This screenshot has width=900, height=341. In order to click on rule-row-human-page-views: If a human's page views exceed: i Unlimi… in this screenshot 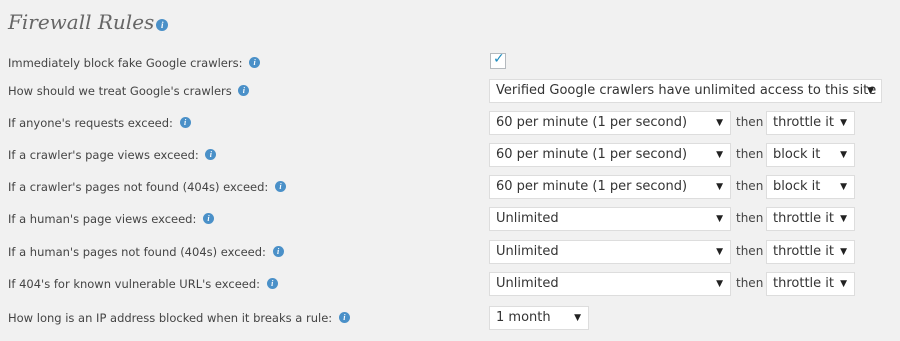, I will do `click(450, 219)`.